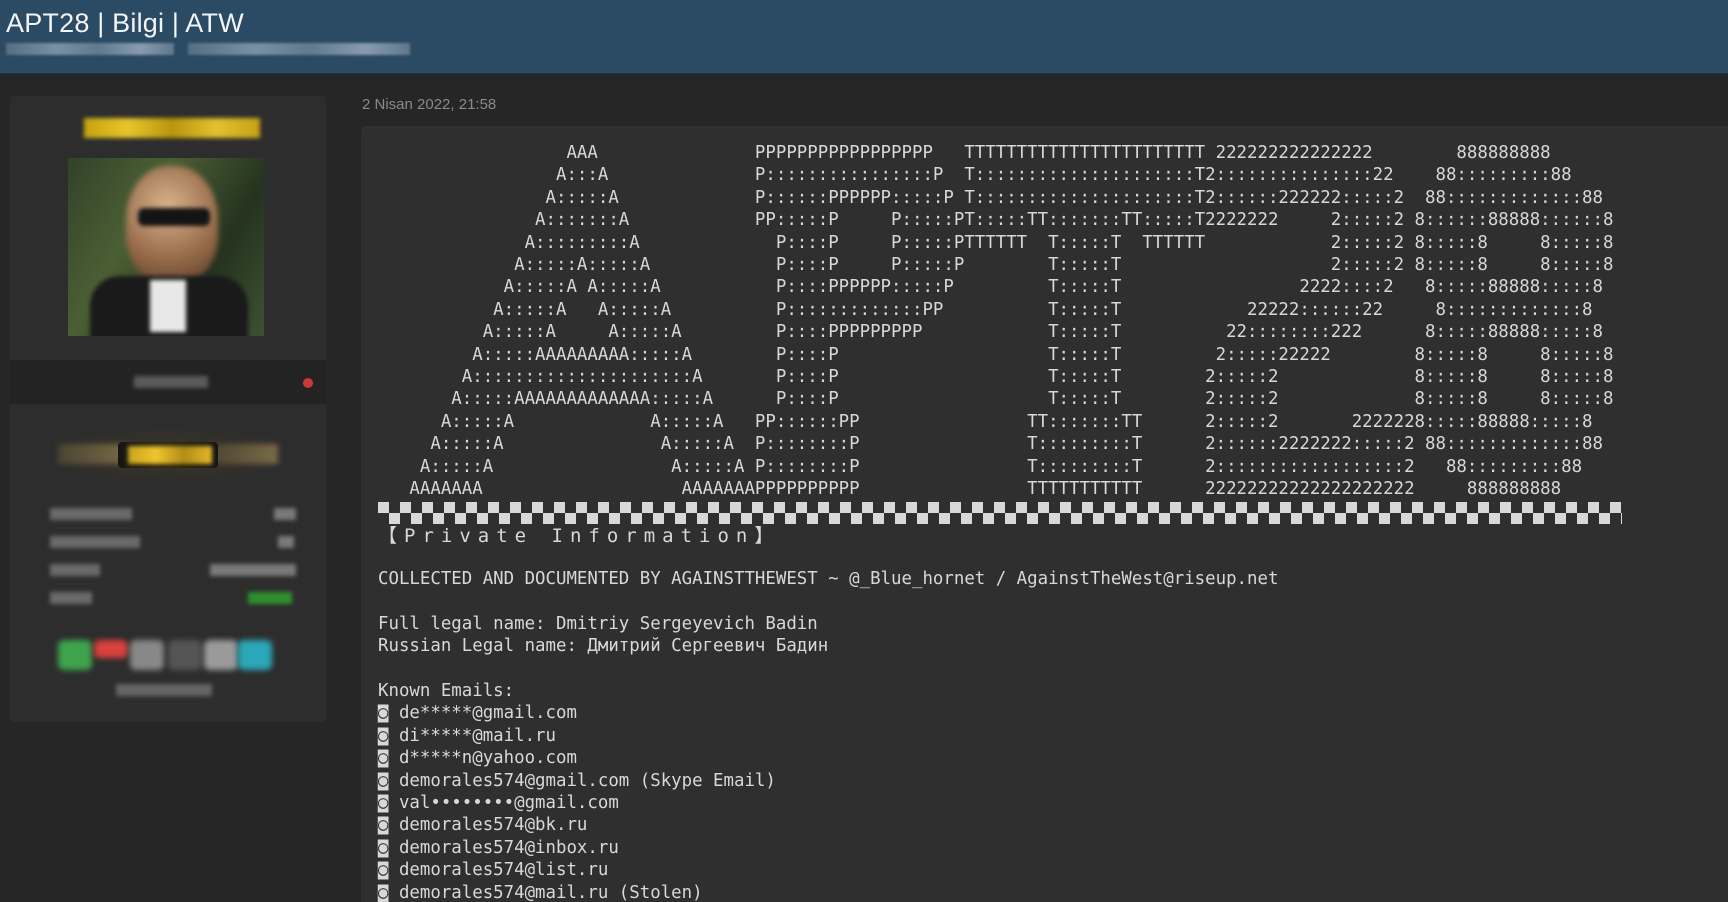 The width and height of the screenshot is (1728, 902). What do you see at coordinates (1044, 100) in the screenshot?
I see `post-header-strip` at bounding box center [1044, 100].